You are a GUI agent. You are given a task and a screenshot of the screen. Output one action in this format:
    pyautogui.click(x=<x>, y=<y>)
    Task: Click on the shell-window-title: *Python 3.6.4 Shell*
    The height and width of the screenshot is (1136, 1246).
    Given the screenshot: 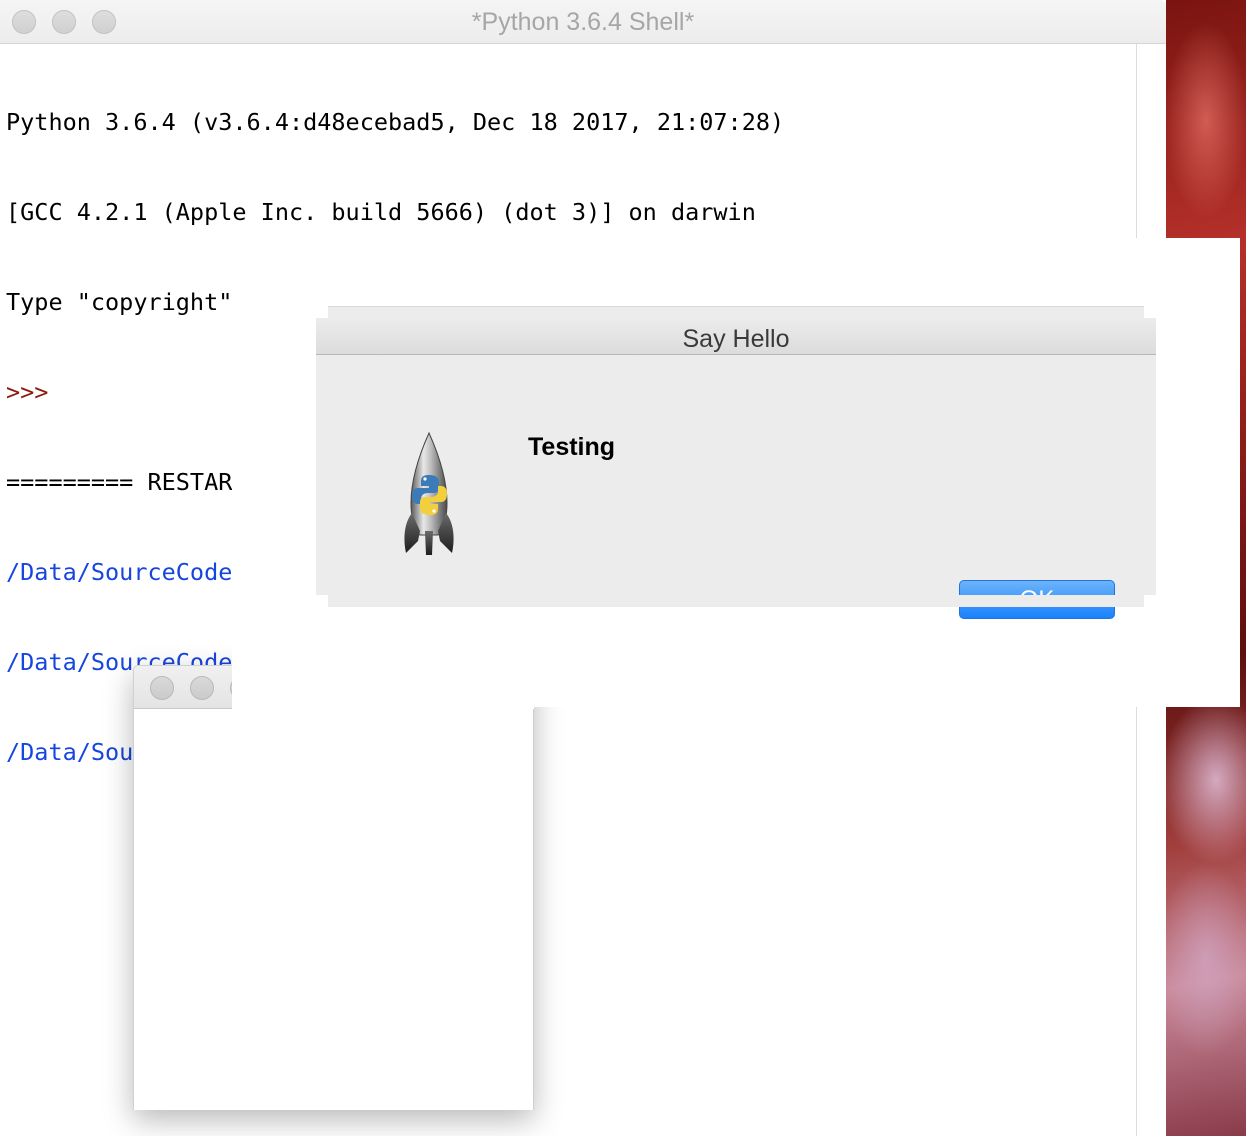 What is the action you would take?
    pyautogui.click(x=583, y=22)
    